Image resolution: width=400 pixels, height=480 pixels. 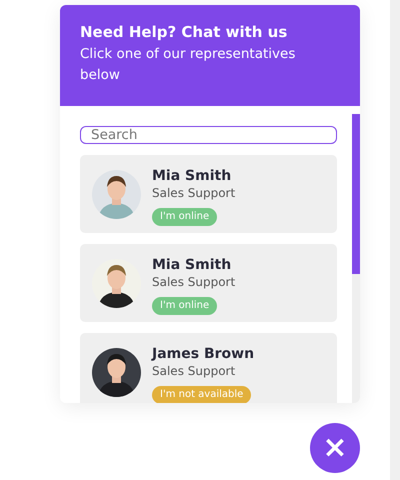 I want to click on close-button: ×, so click(x=335, y=448).